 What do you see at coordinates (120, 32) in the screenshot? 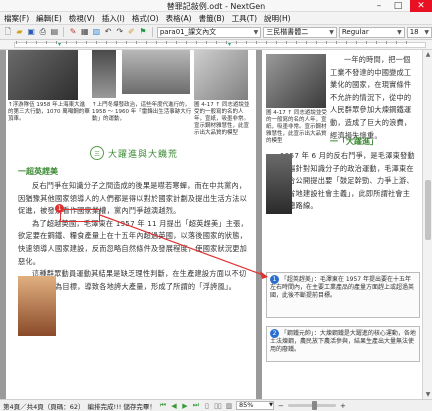
I see `redo-icon: ↷` at bounding box center [120, 32].